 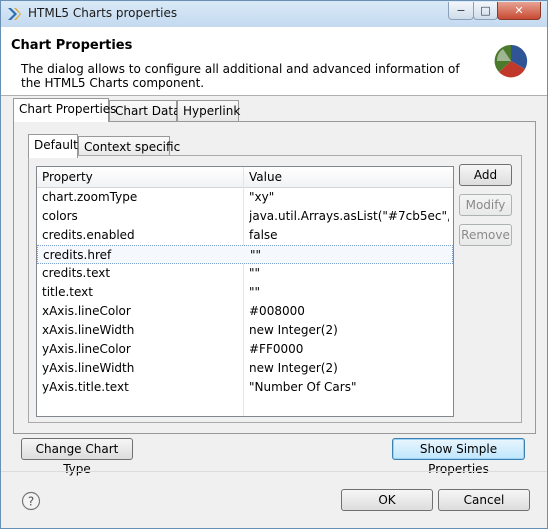 I want to click on show-simple-properties-button: Show Simple Properties, so click(x=458, y=457).